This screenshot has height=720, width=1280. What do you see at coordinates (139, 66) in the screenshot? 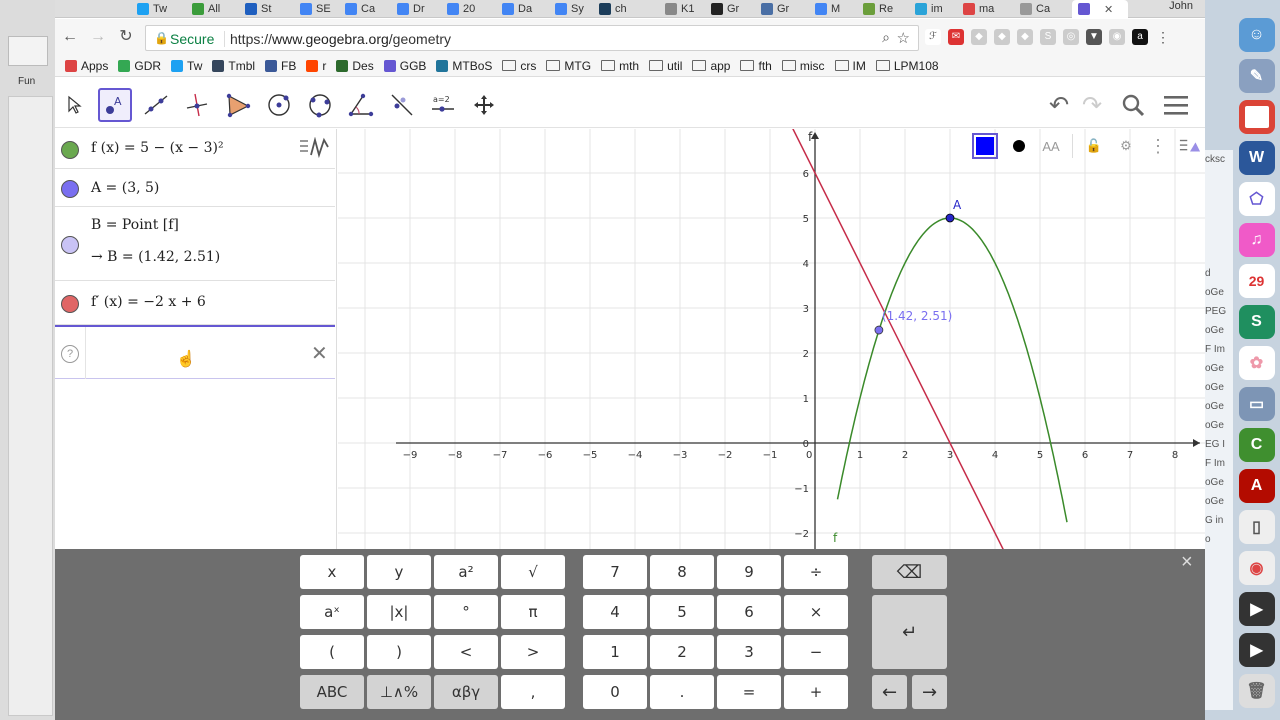
I see `bookmark-gdr: GDR` at bounding box center [139, 66].